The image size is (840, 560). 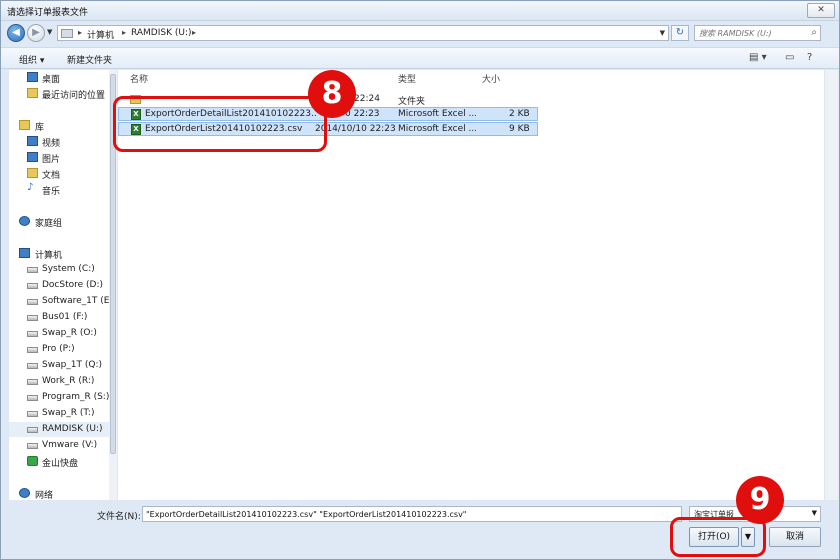 I want to click on sidebar-item-recent-places: 最近访问的位置, so click(x=59, y=93).